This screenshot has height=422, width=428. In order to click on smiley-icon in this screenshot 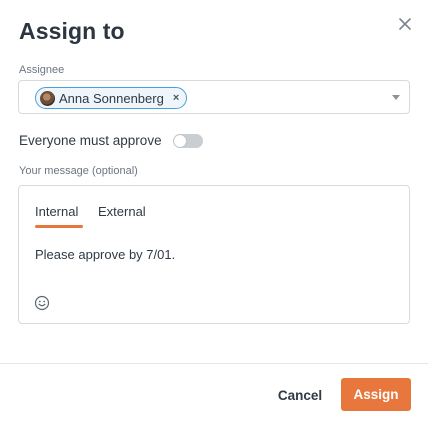, I will do `click(42, 303)`.